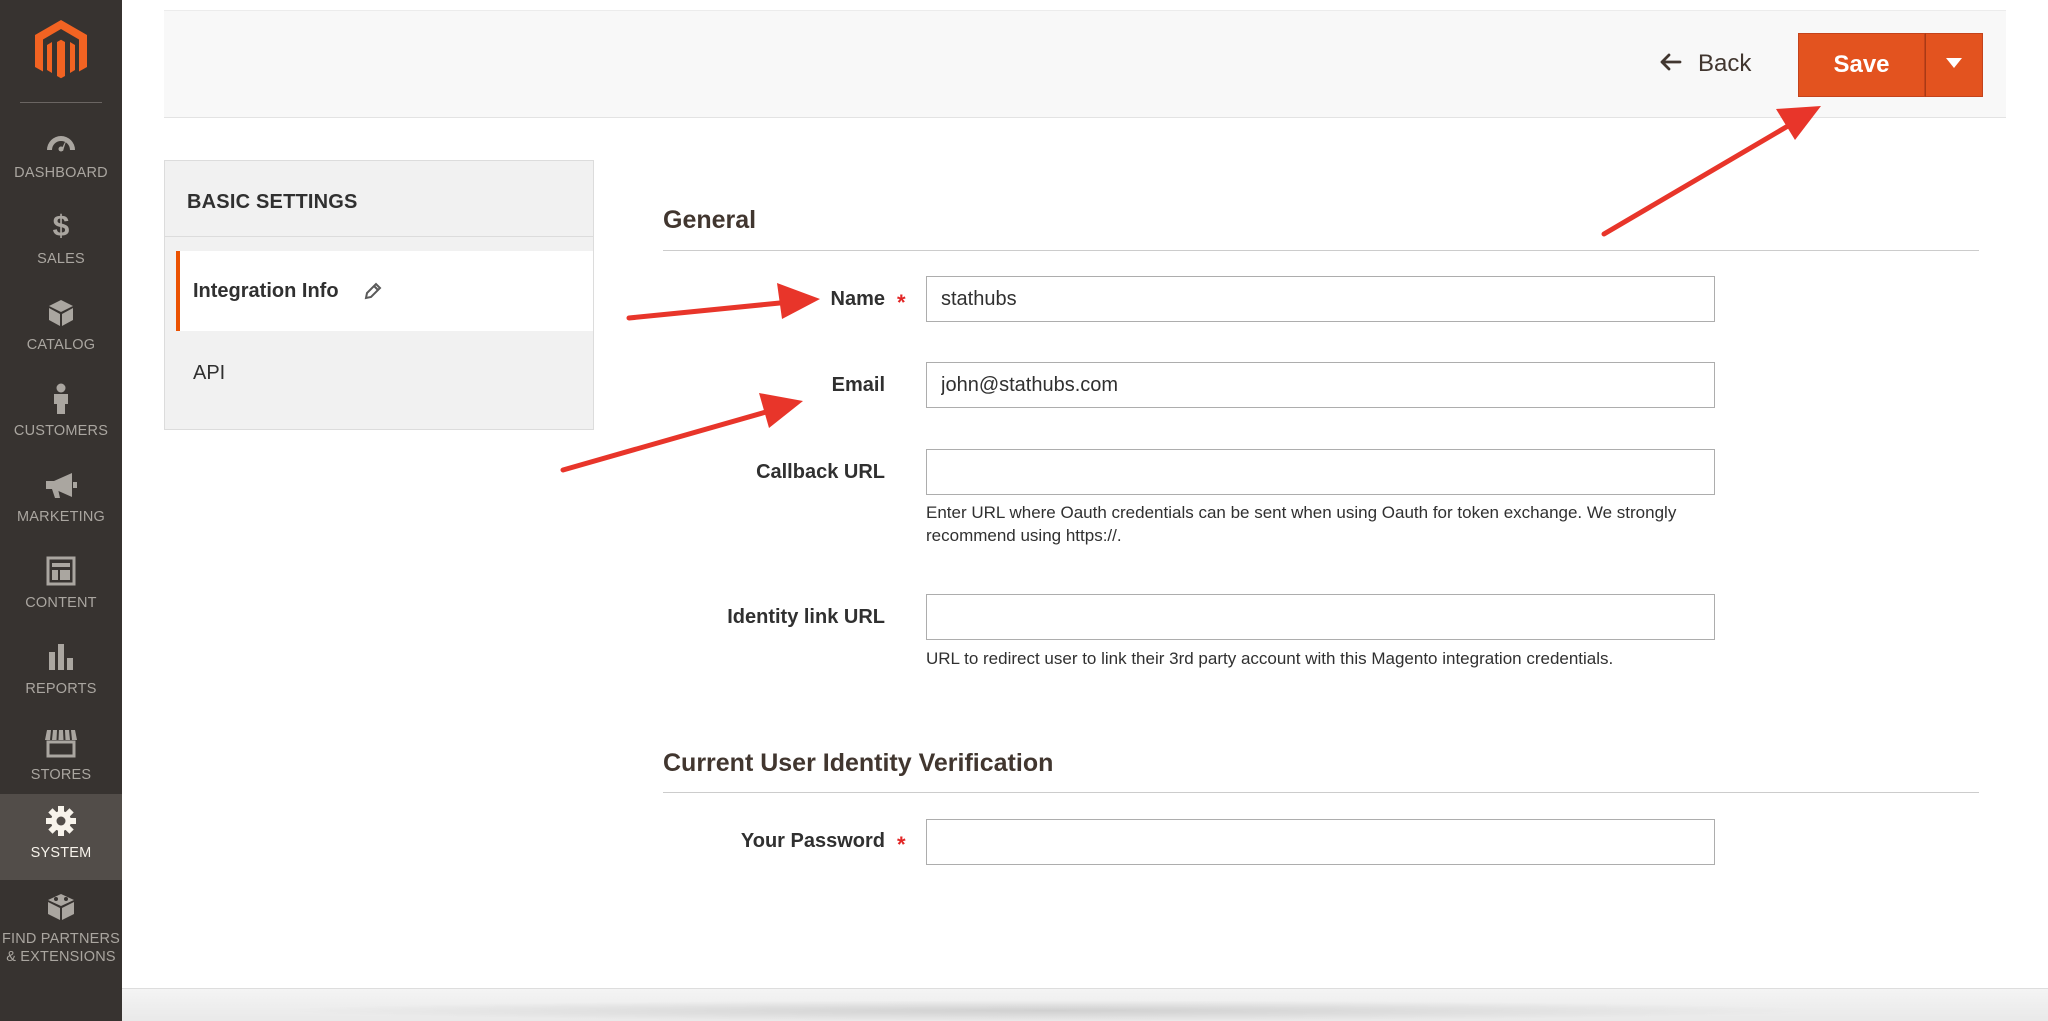 The image size is (2048, 1021). Describe the element at coordinates (61, 173) in the screenshot. I see `nav-label: DASHBOARD` at that location.